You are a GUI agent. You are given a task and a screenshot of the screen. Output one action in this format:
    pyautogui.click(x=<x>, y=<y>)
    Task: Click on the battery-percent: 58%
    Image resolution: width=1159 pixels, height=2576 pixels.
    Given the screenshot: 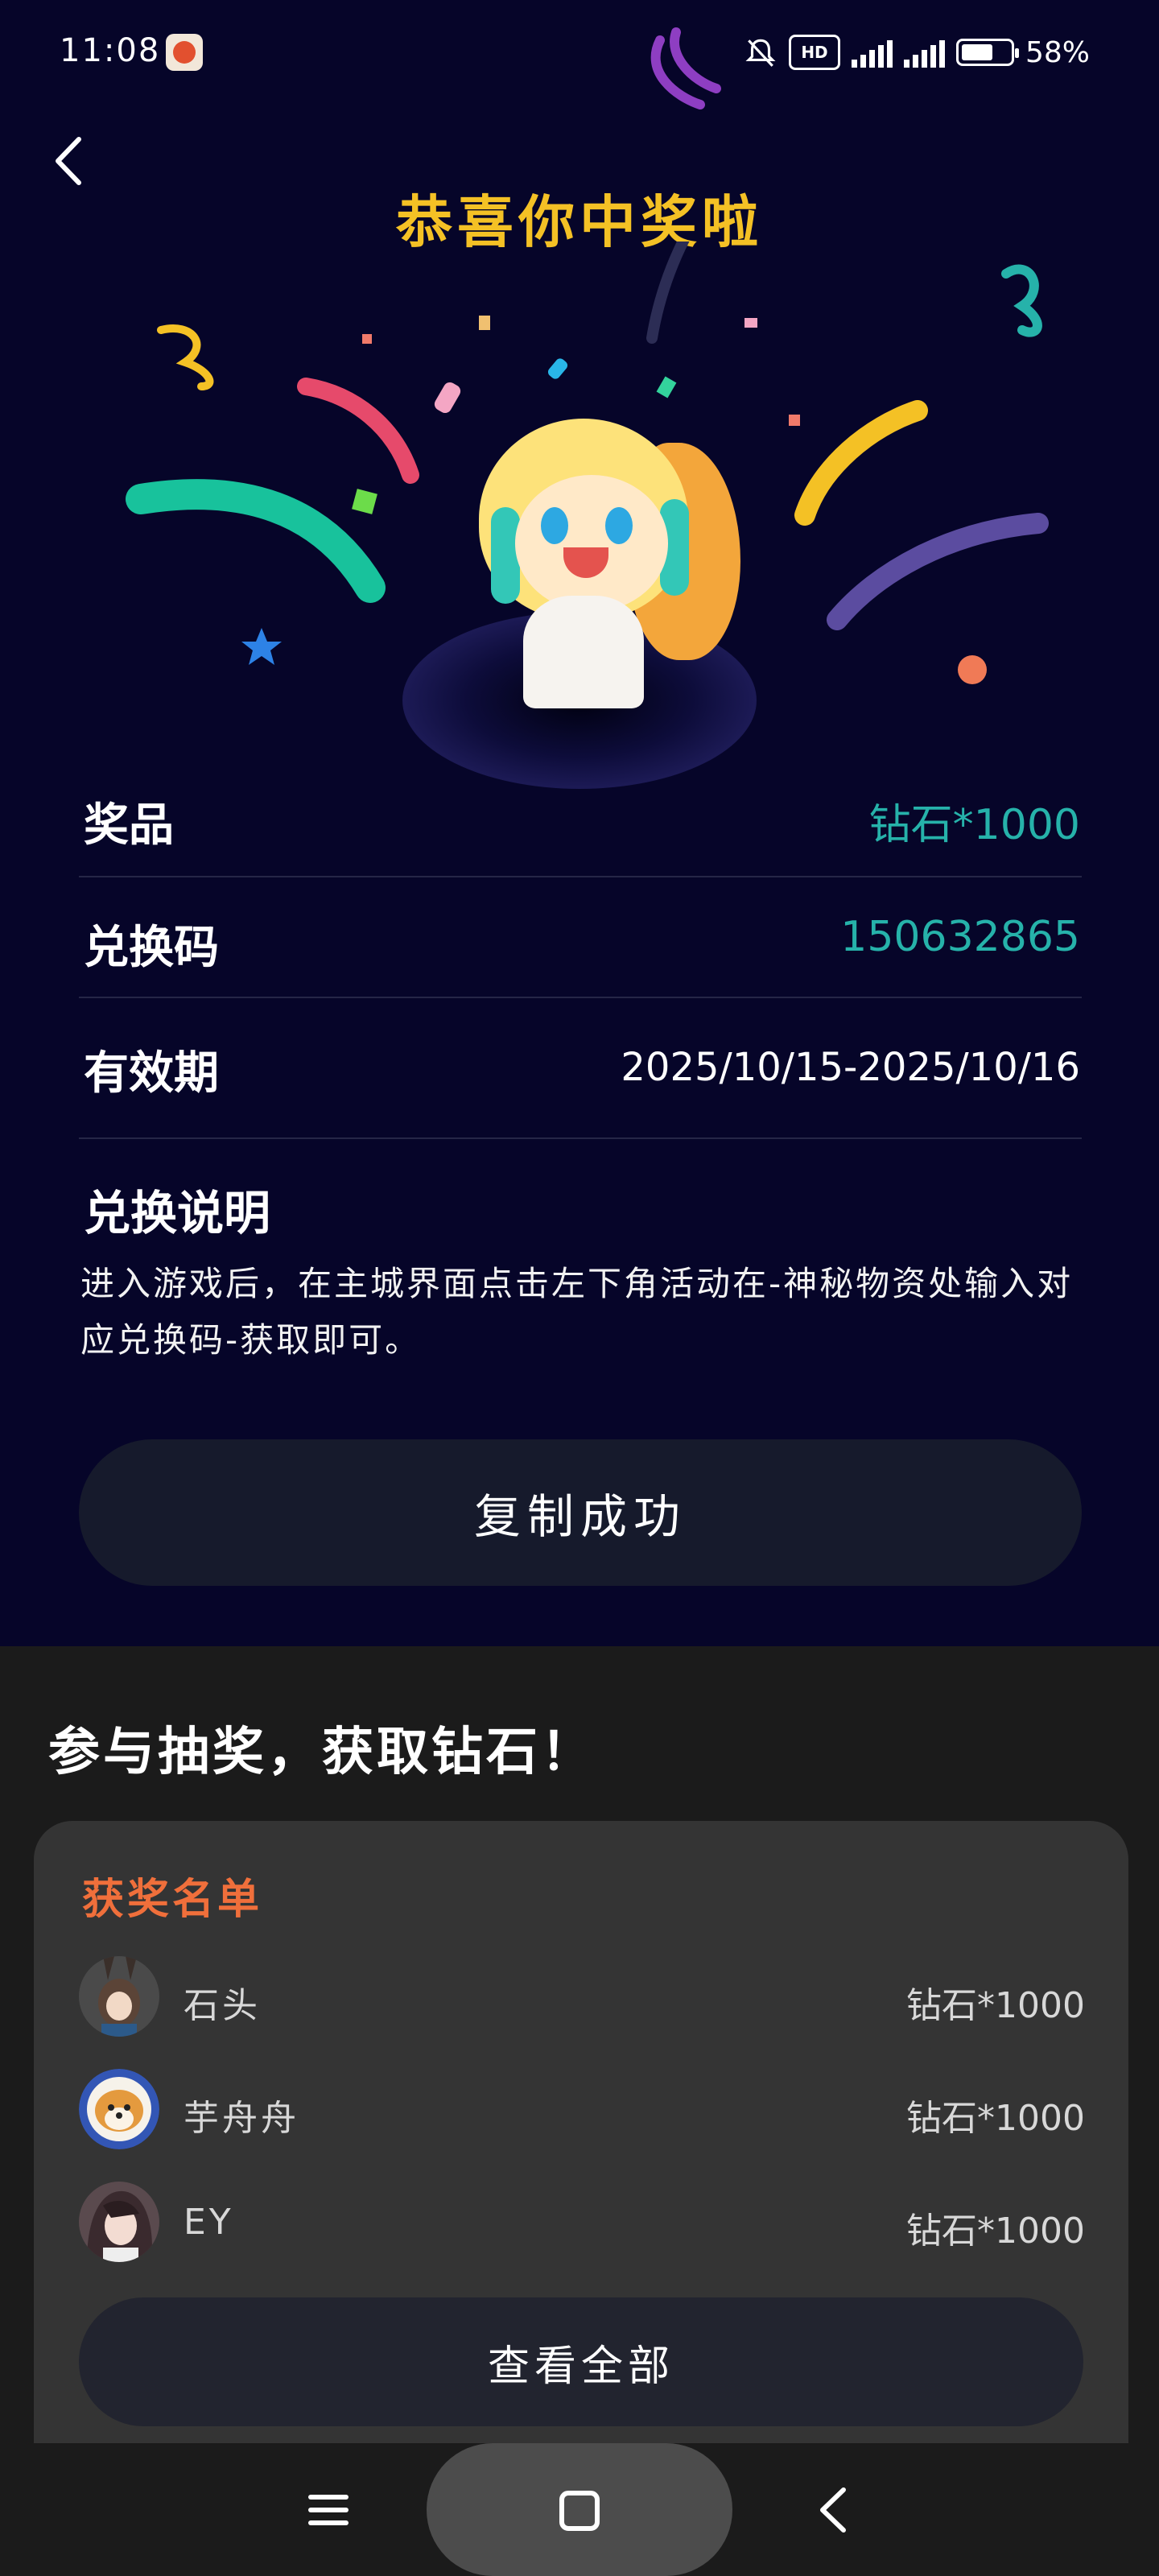 What is the action you would take?
    pyautogui.click(x=1057, y=52)
    